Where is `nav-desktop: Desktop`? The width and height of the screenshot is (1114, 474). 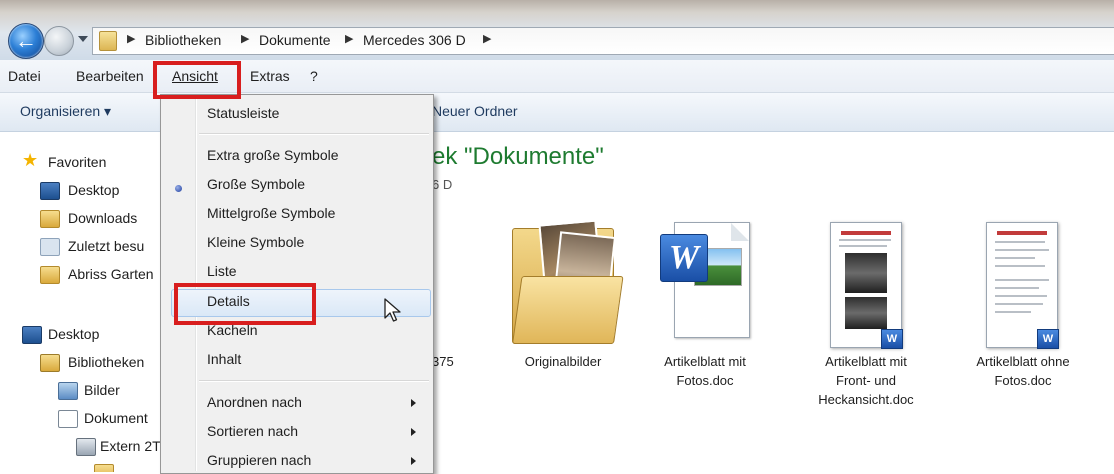 nav-desktop: Desktop is located at coordinates (73, 334).